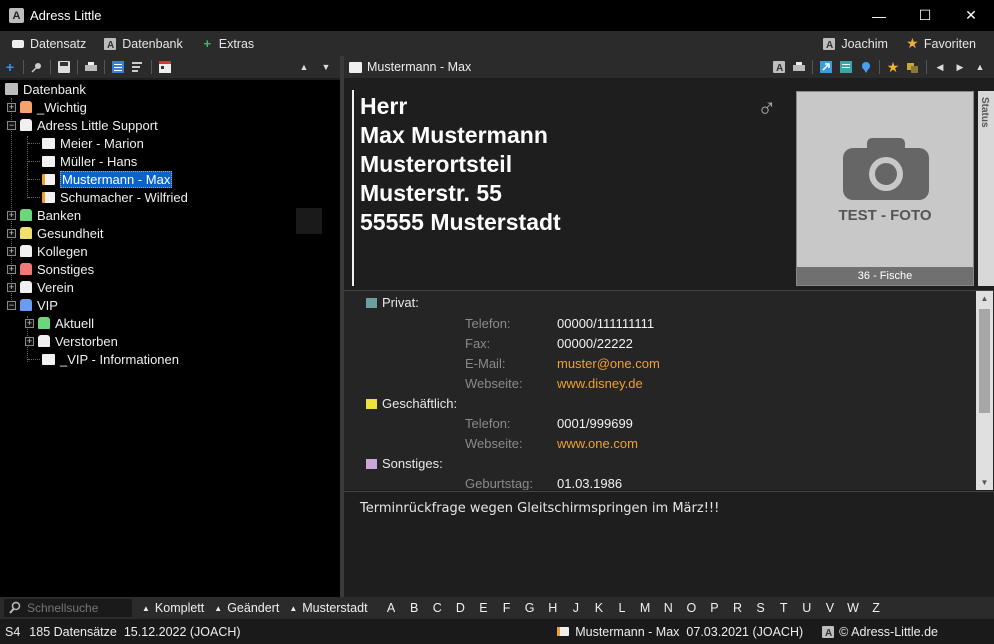 This screenshot has height=644, width=994. I want to click on letter-r: R, so click(737, 608).